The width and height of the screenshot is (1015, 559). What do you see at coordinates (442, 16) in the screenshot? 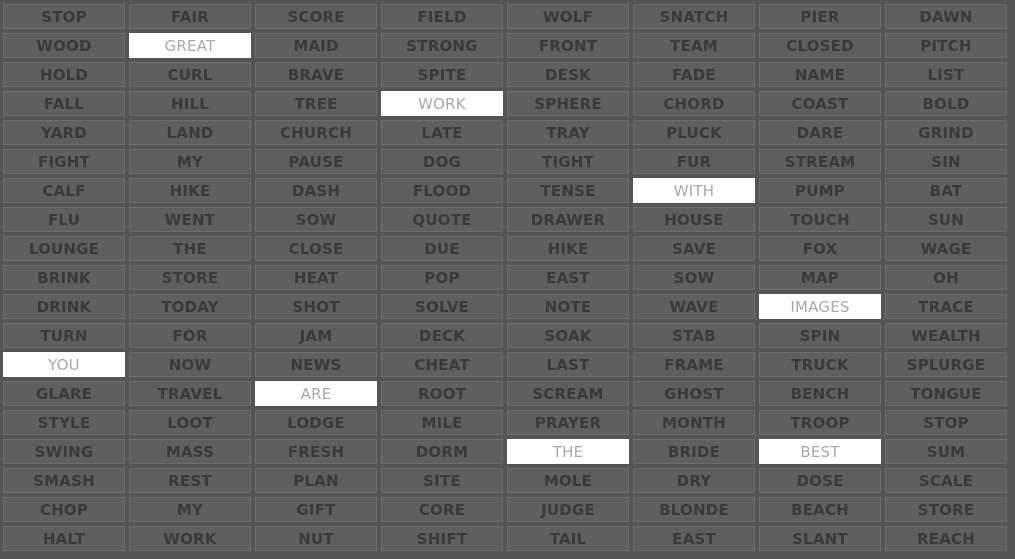
I see `word-cell-r0-c3: FIELD` at bounding box center [442, 16].